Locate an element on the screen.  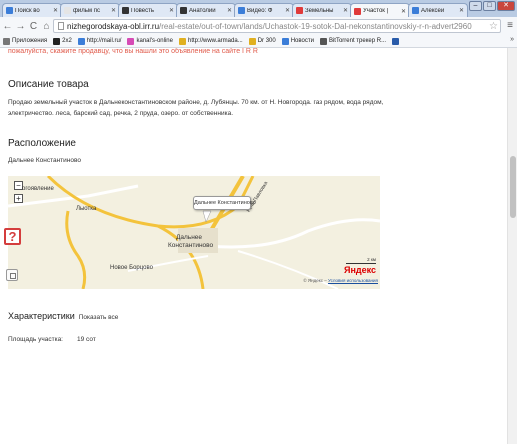
description-heading: Описание товара is located at coordinates (48, 84).